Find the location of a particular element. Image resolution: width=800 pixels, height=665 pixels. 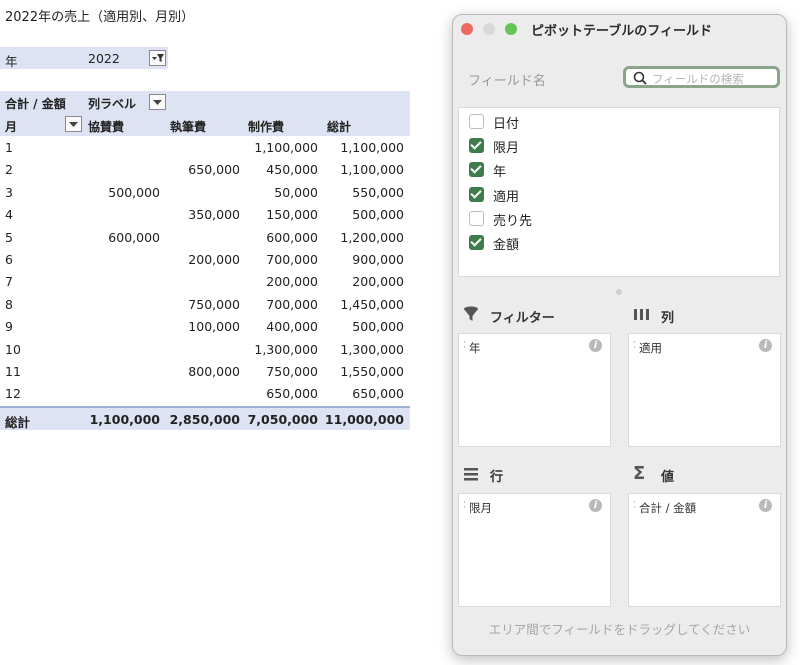

columns-area-box: · · 適用 i is located at coordinates (704, 390).